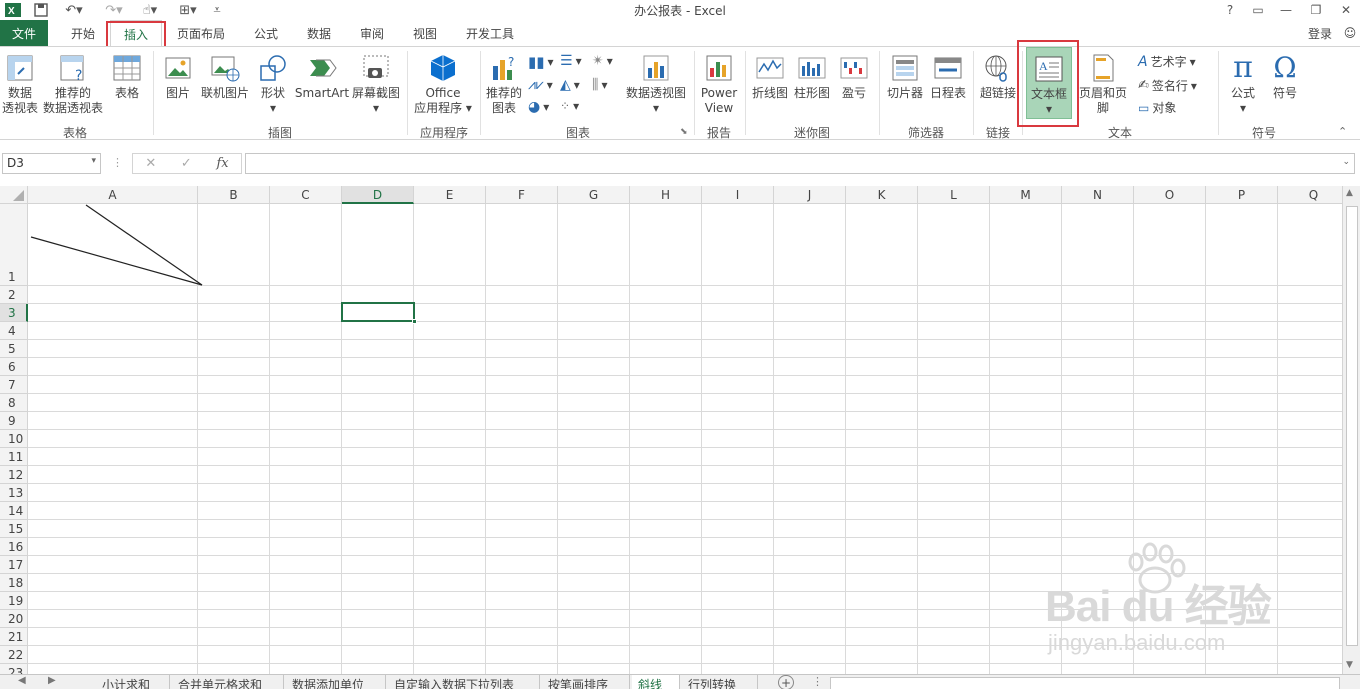 This screenshot has height=689, width=1360. I want to click on recommended-charts-button: ? 推荐的 图表, so click(504, 81).